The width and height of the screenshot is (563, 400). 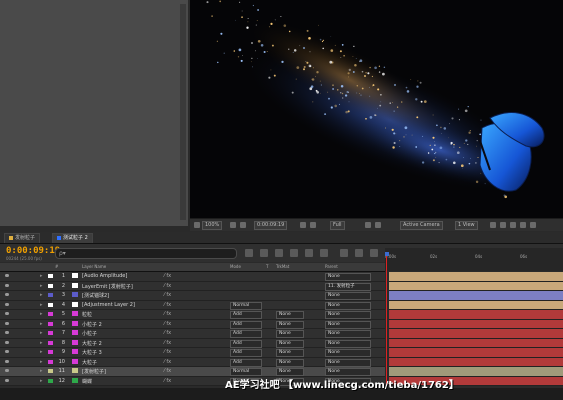 What do you see at coordinates (192, 286) in the screenshot?
I see `layer-row: ▸ 2 LayerEmit [发射粒子] ⁄ fx 11. 发射粒子` at bounding box center [192, 286].